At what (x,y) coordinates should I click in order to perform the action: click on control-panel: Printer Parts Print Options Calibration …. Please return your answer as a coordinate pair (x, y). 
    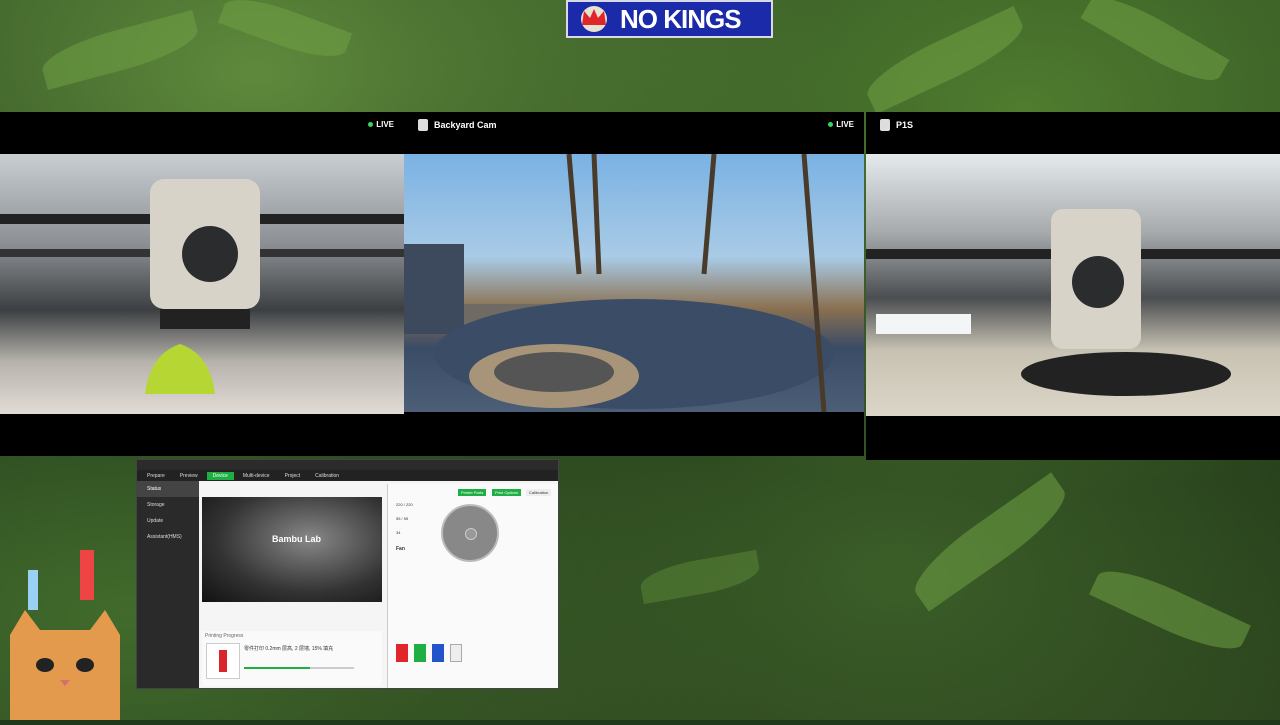
    Looking at the image, I should click on (472, 586).